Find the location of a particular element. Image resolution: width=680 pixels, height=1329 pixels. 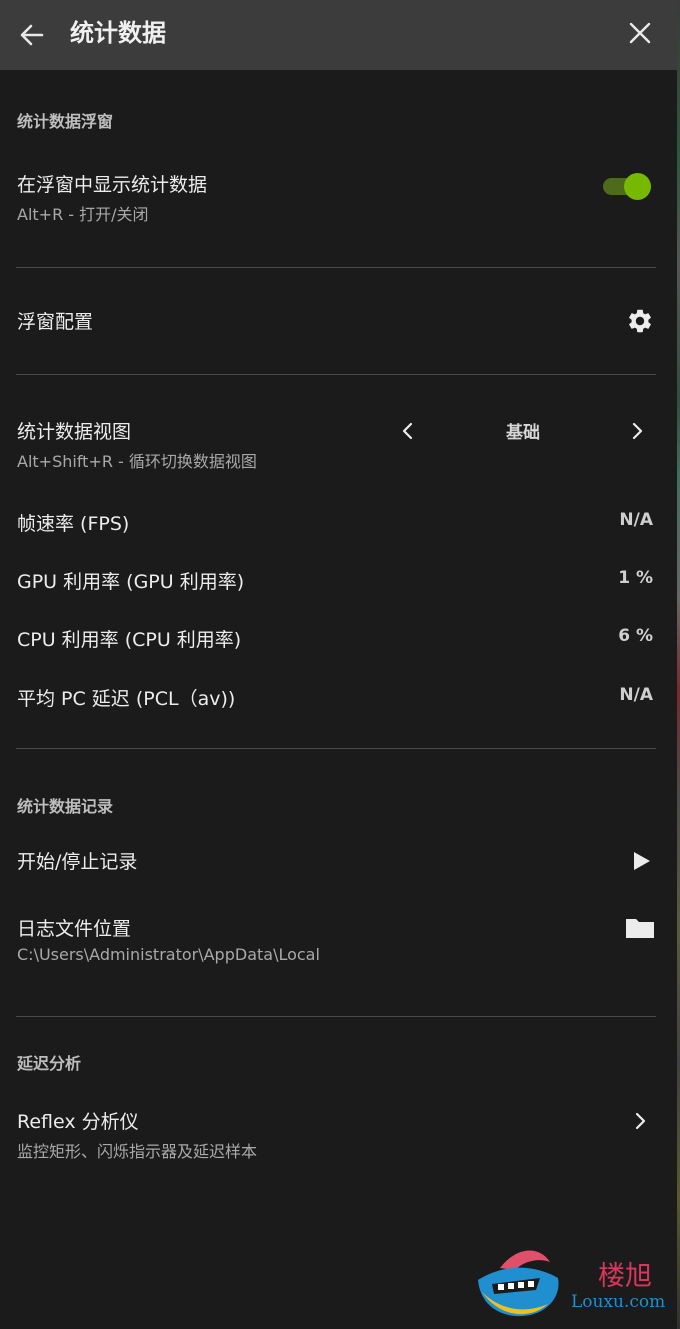

show-stats-hotkey: Alt+R - 打开/关闭 is located at coordinates (83, 214).